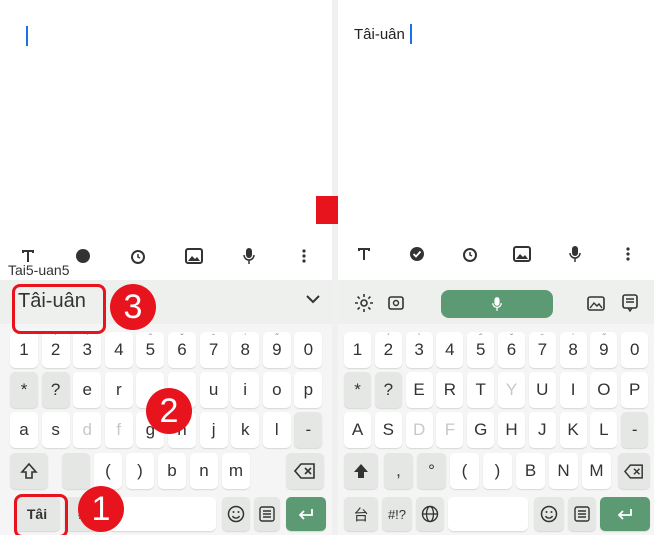 This screenshot has width=654, height=535. What do you see at coordinates (563, 471) in the screenshot?
I see `key: N` at bounding box center [563, 471].